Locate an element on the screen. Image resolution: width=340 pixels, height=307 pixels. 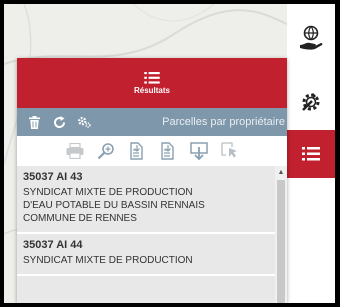
list-scrollbar: ▲ is located at coordinates (281, 234).